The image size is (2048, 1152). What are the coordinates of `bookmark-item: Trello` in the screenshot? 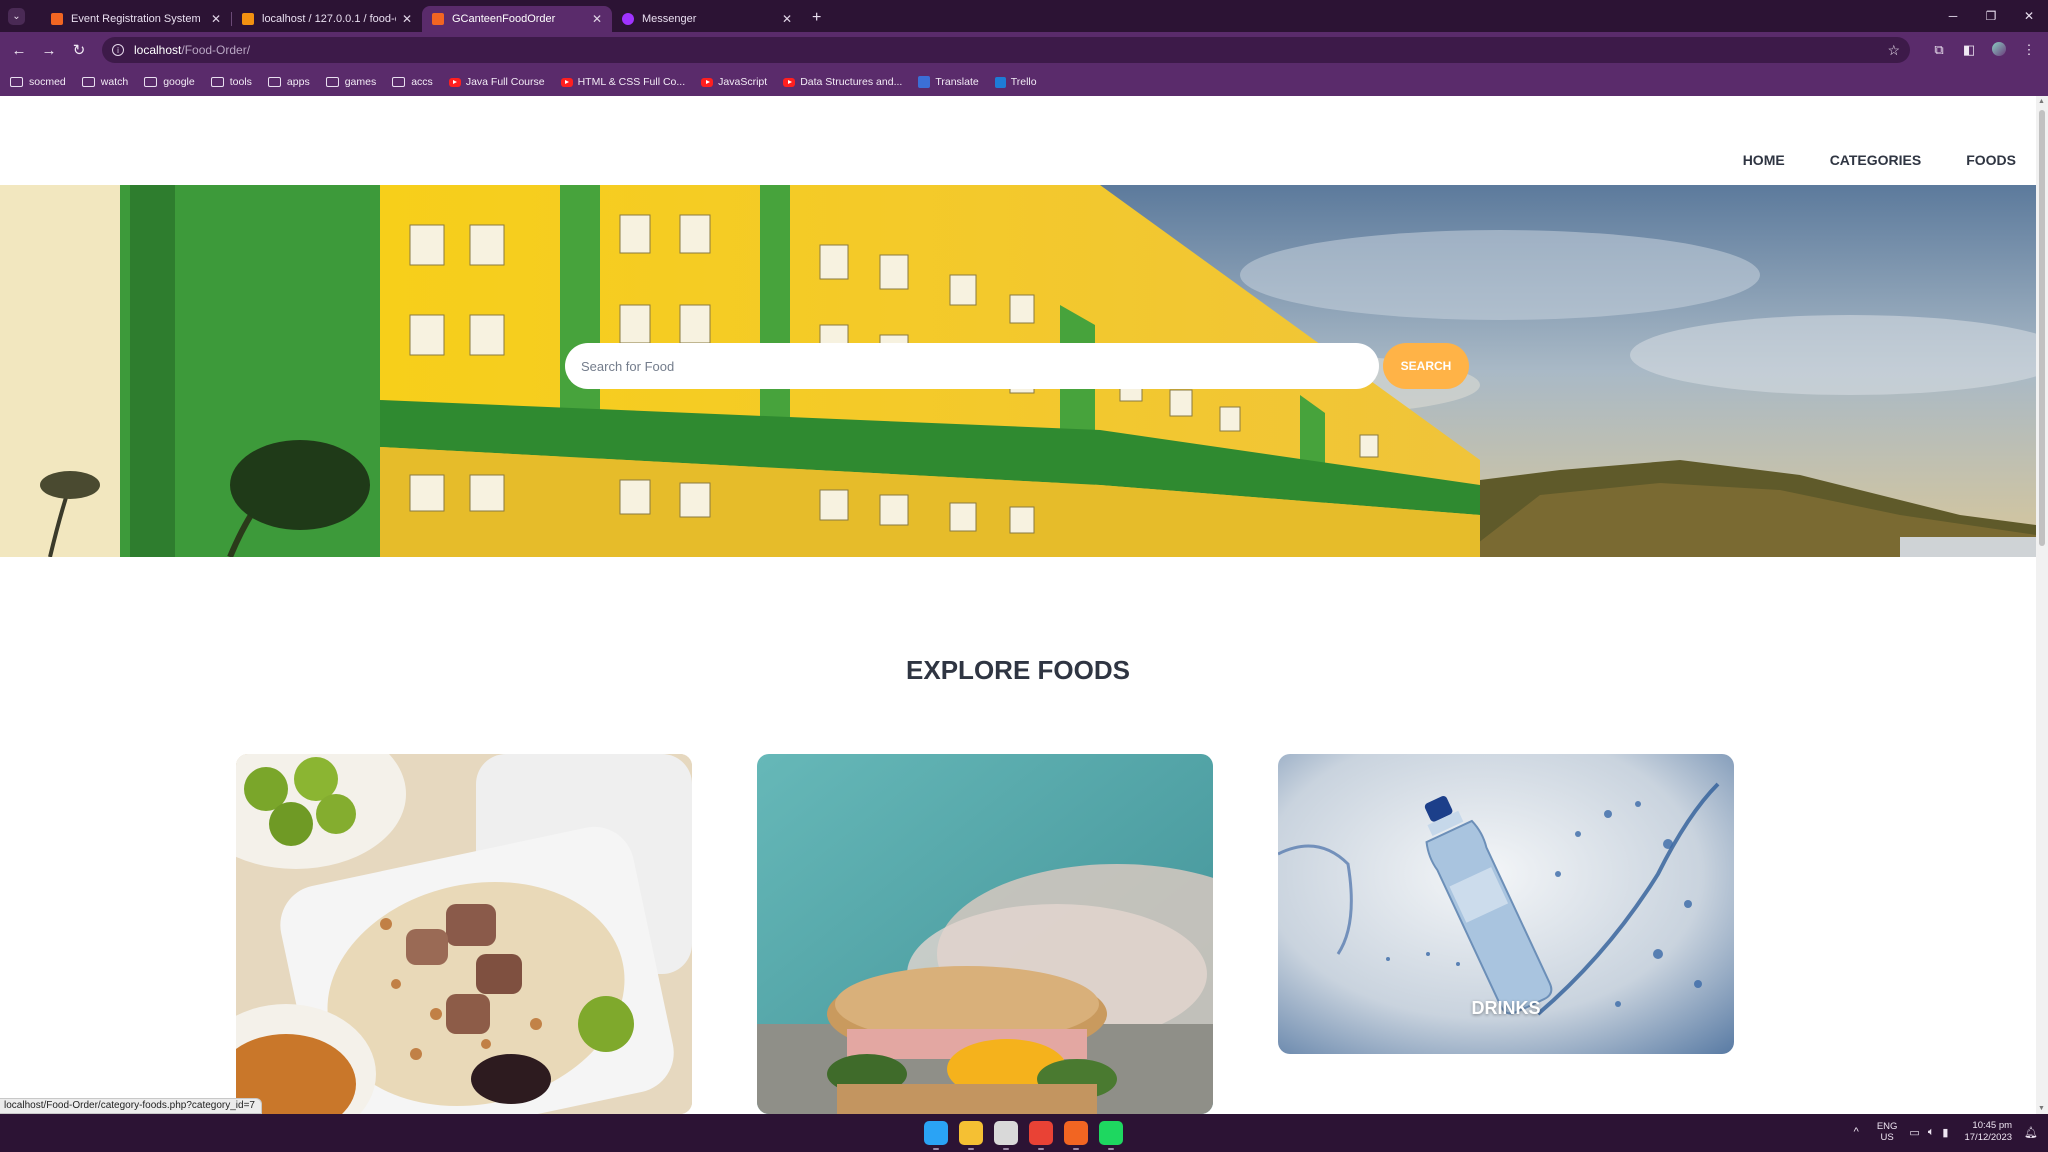 It's located at (1015, 82).